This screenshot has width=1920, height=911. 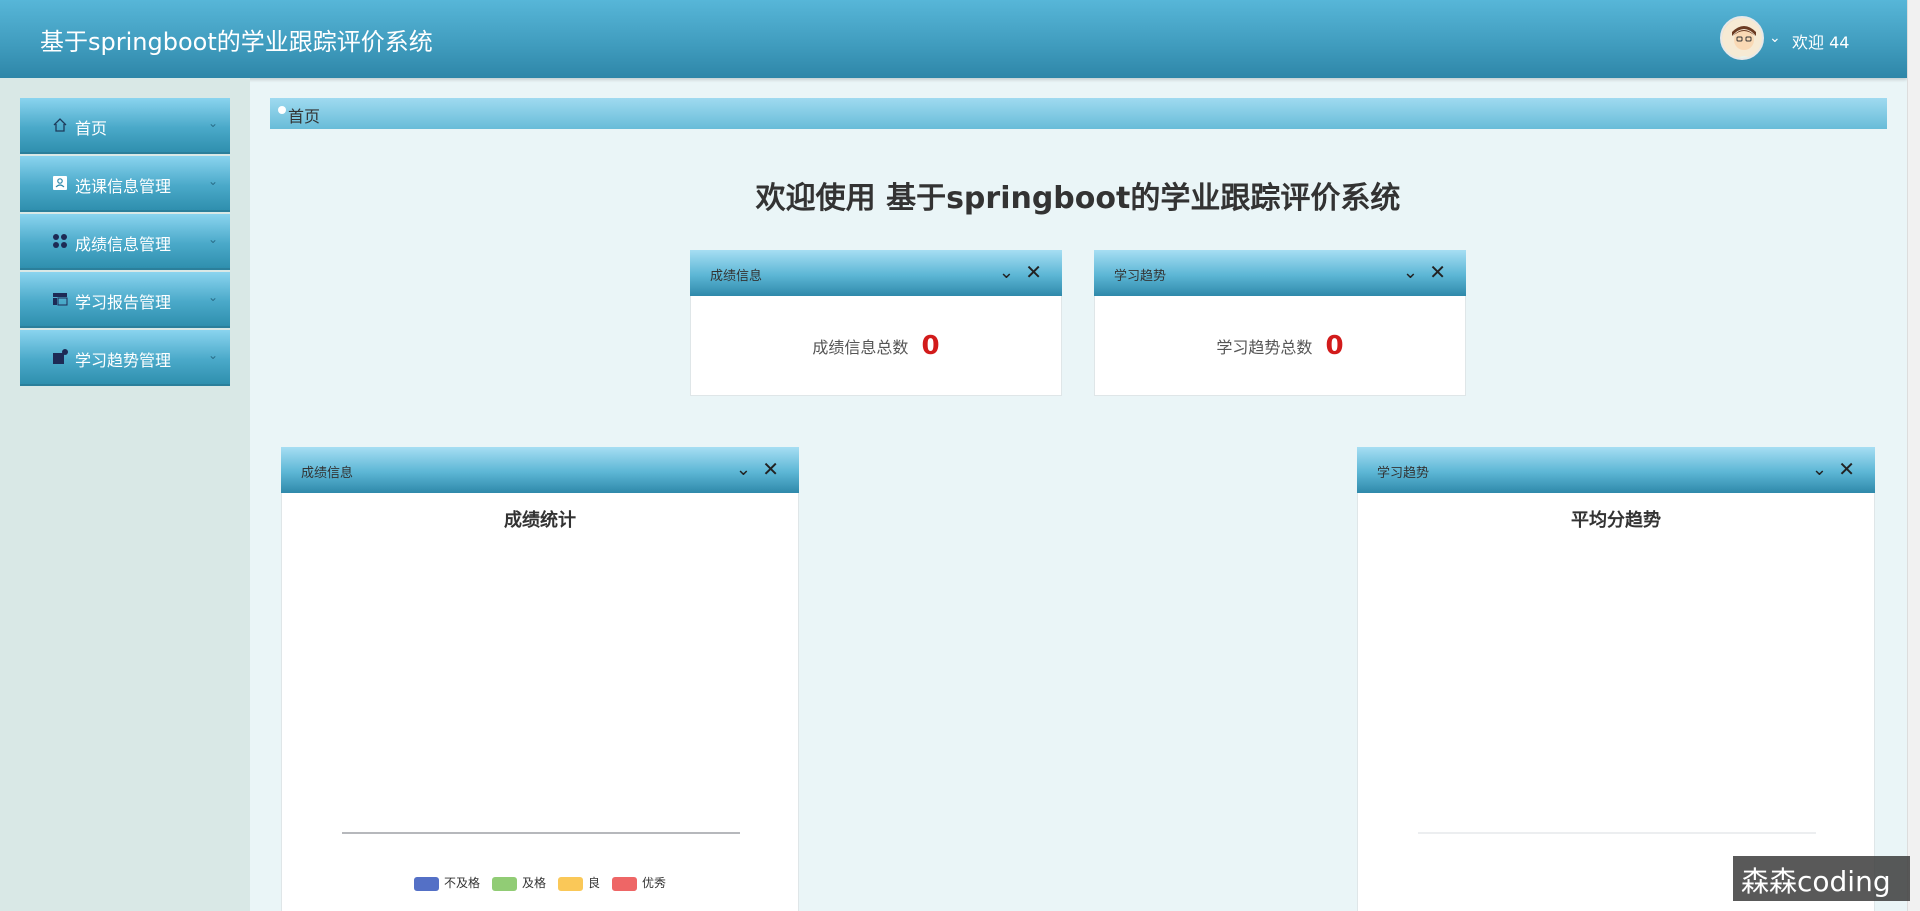 What do you see at coordinates (1820, 41) in the screenshot?
I see `welcome-user-text: 欢迎 44` at bounding box center [1820, 41].